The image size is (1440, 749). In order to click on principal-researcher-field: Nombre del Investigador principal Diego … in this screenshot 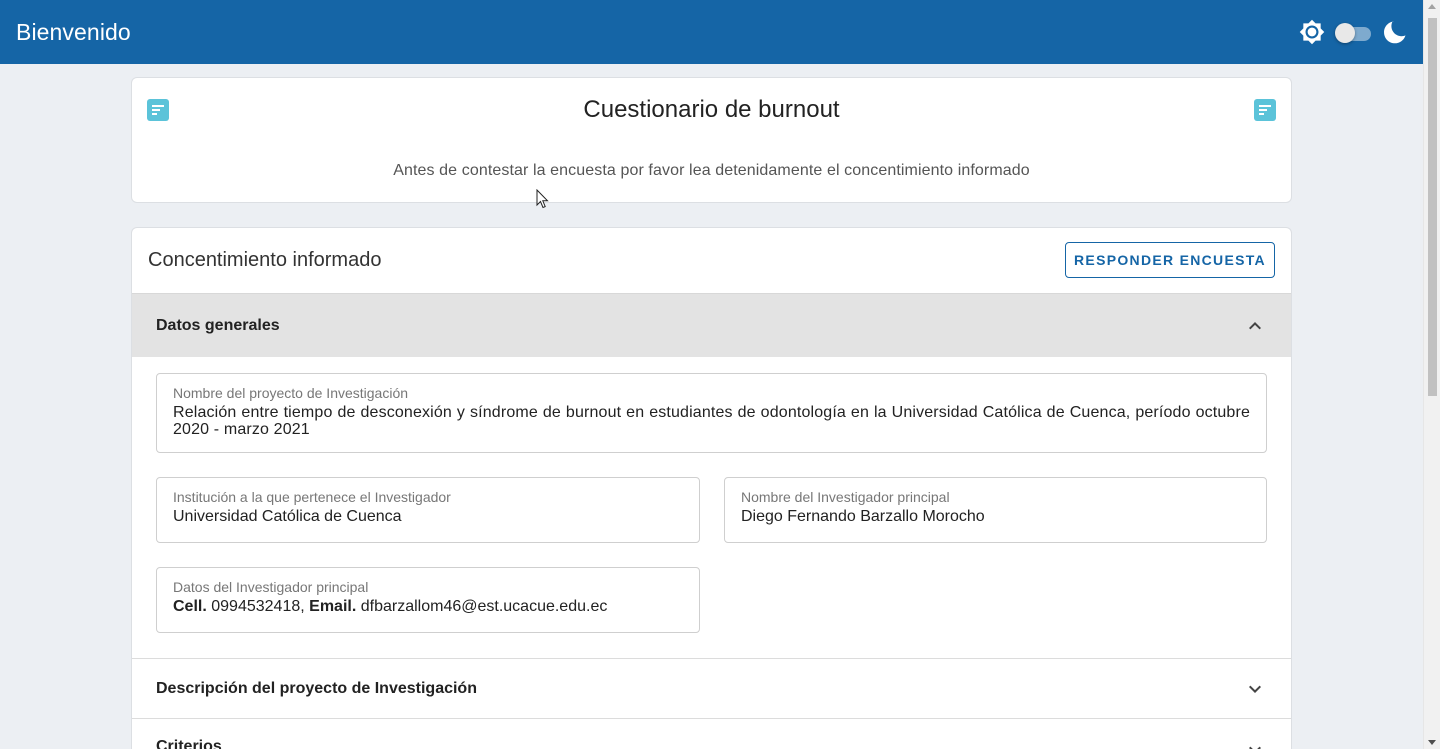, I will do `click(995, 510)`.